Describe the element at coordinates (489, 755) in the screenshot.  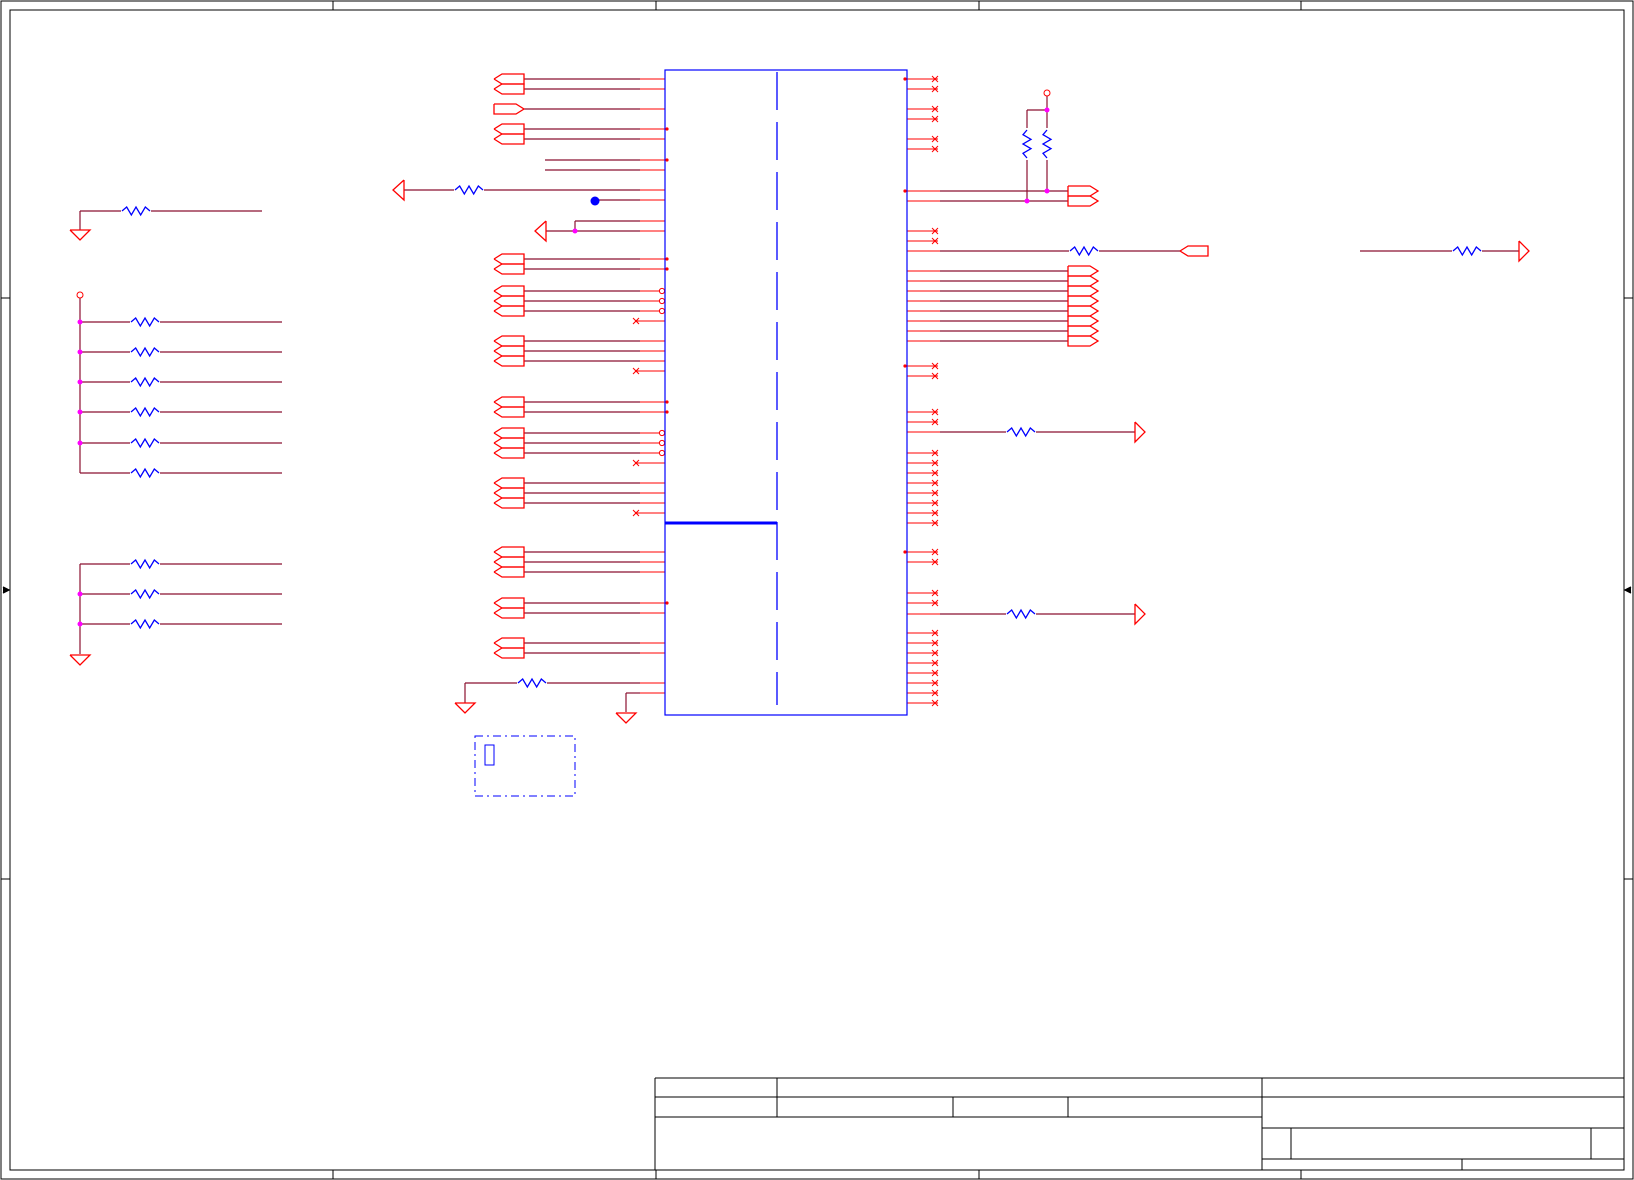
I see `note-box-marker` at that location.